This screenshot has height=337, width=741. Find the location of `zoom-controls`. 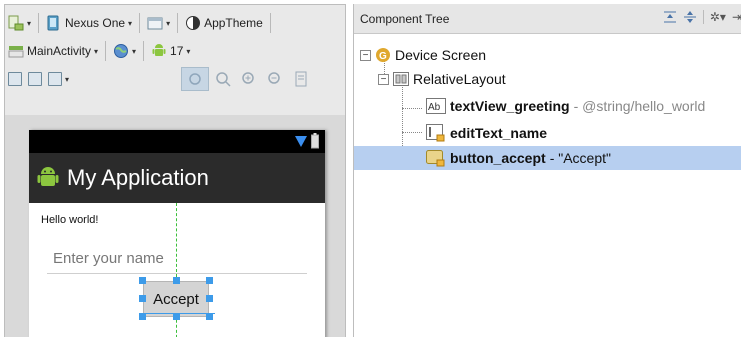

zoom-controls is located at coordinates (262, 79).